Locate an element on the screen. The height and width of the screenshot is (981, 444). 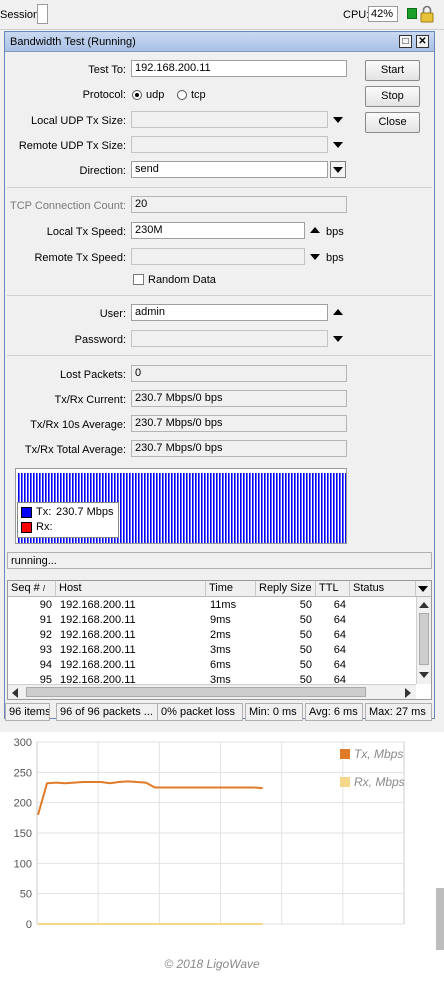
close-window-button: ✕ is located at coordinates (422, 41).